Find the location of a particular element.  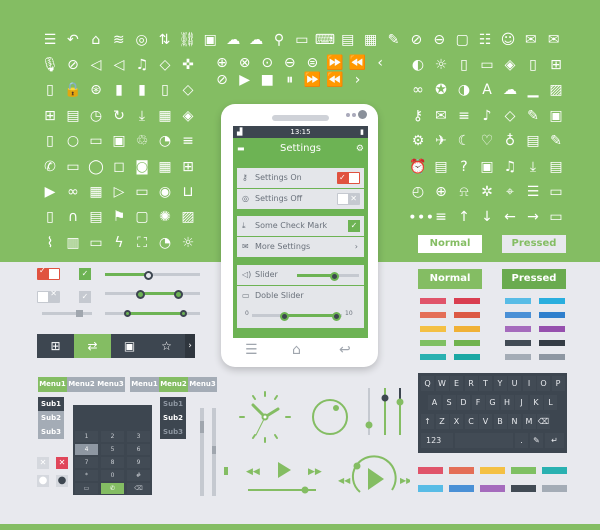

dial-key: 5 is located at coordinates (112, 449).